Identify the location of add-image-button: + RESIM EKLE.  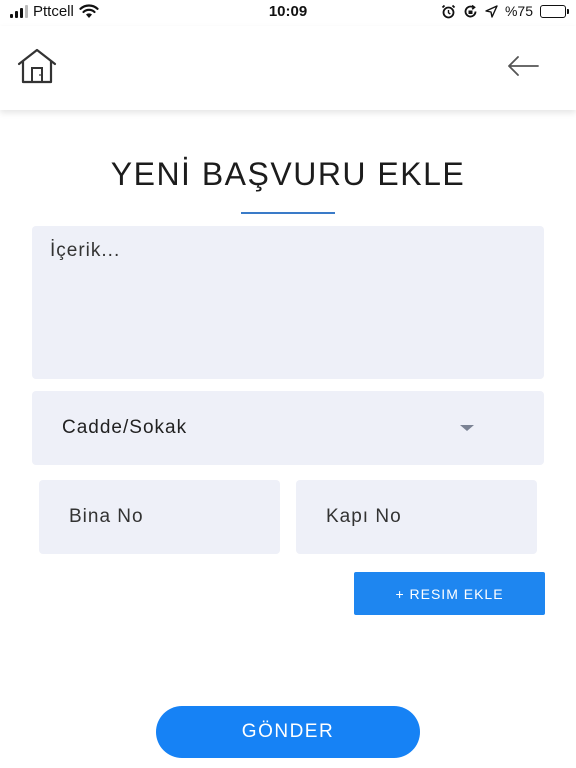
(449, 593).